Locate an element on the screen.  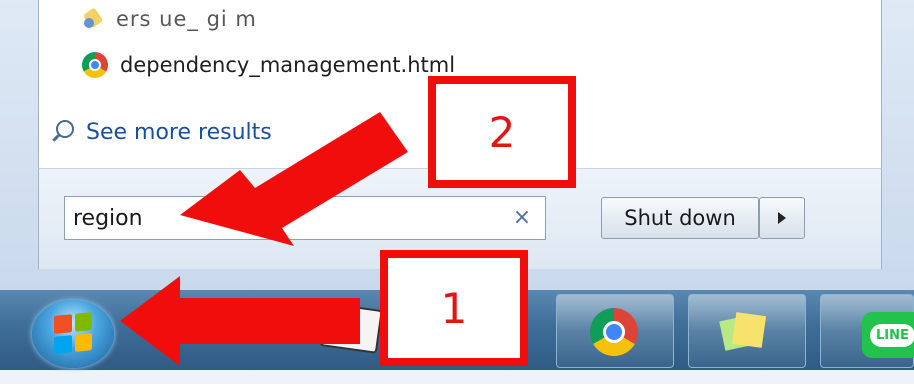
search-result-item: ers ue_ gi m is located at coordinates (169, 19).